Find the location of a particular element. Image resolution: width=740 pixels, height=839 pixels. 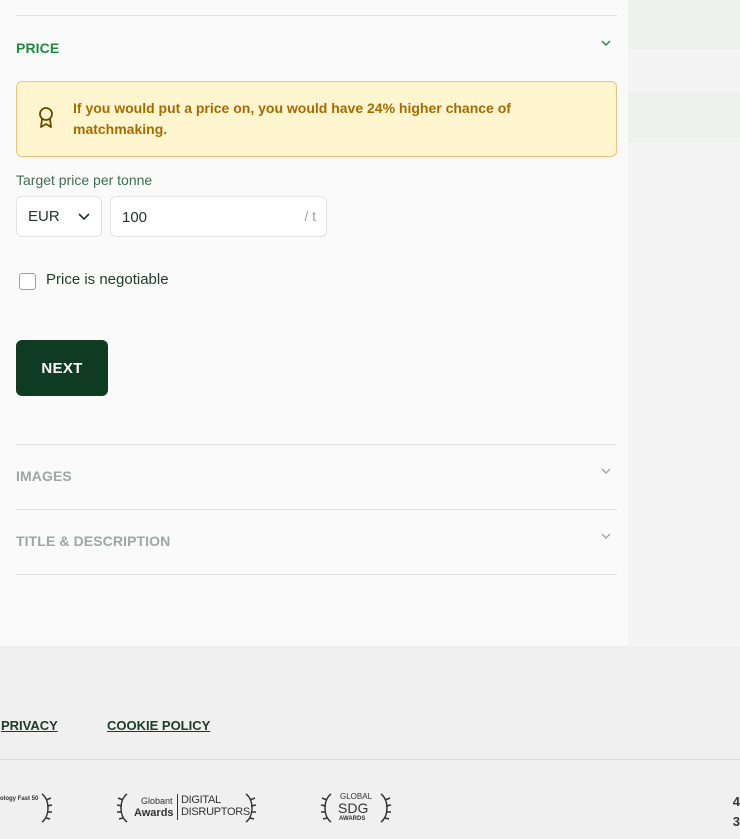

images-section-header: IMAGES is located at coordinates (316, 476).